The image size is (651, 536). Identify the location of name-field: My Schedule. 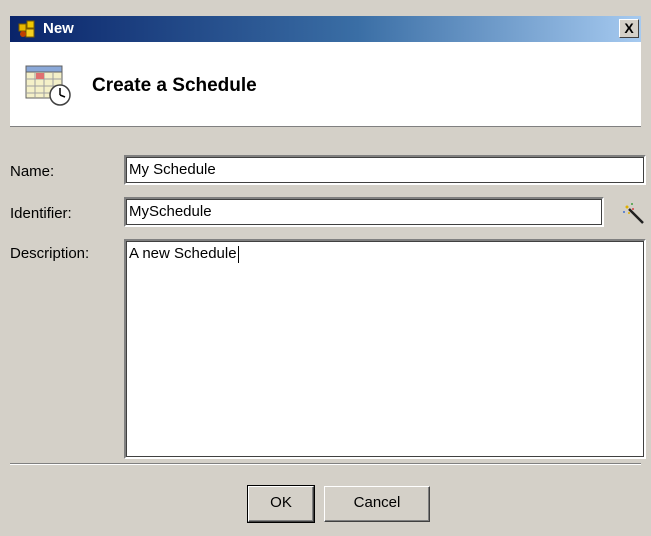
(385, 170).